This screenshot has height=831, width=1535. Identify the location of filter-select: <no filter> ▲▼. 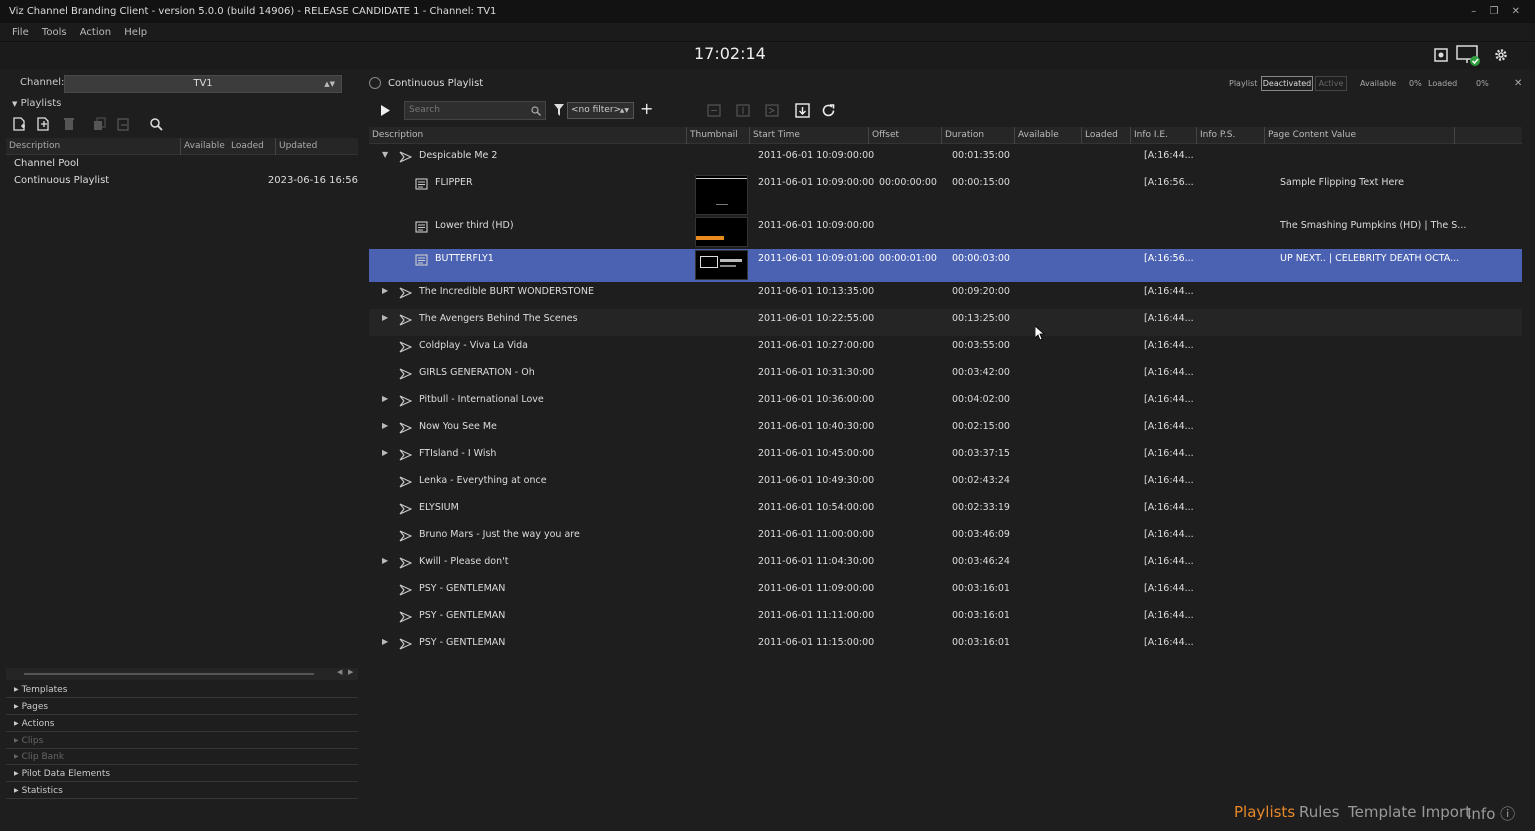
(600, 110).